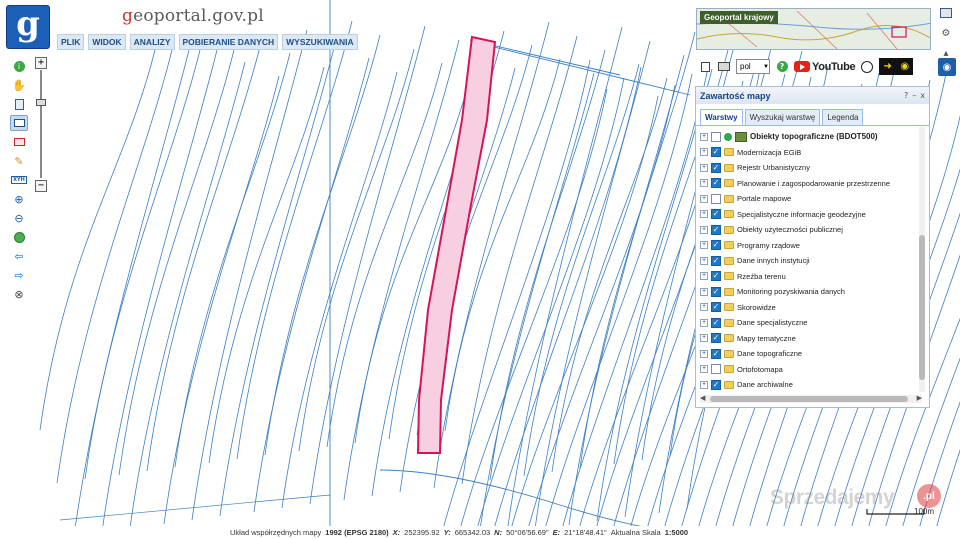  What do you see at coordinates (19, 294) in the screenshot?
I see `clear-cross-icon: ⊗` at bounding box center [19, 294].